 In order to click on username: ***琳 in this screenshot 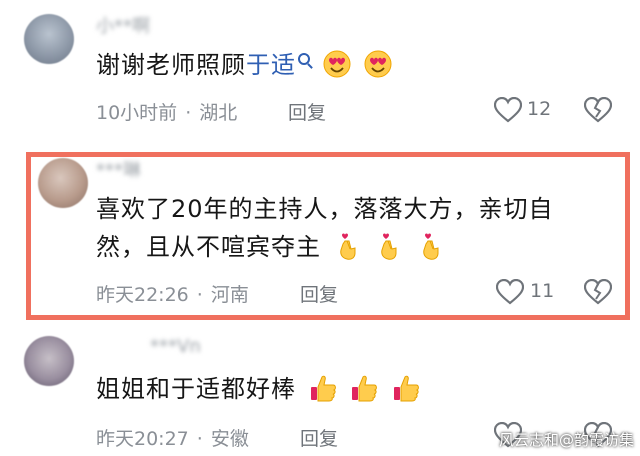, I will do `click(118, 169)`.